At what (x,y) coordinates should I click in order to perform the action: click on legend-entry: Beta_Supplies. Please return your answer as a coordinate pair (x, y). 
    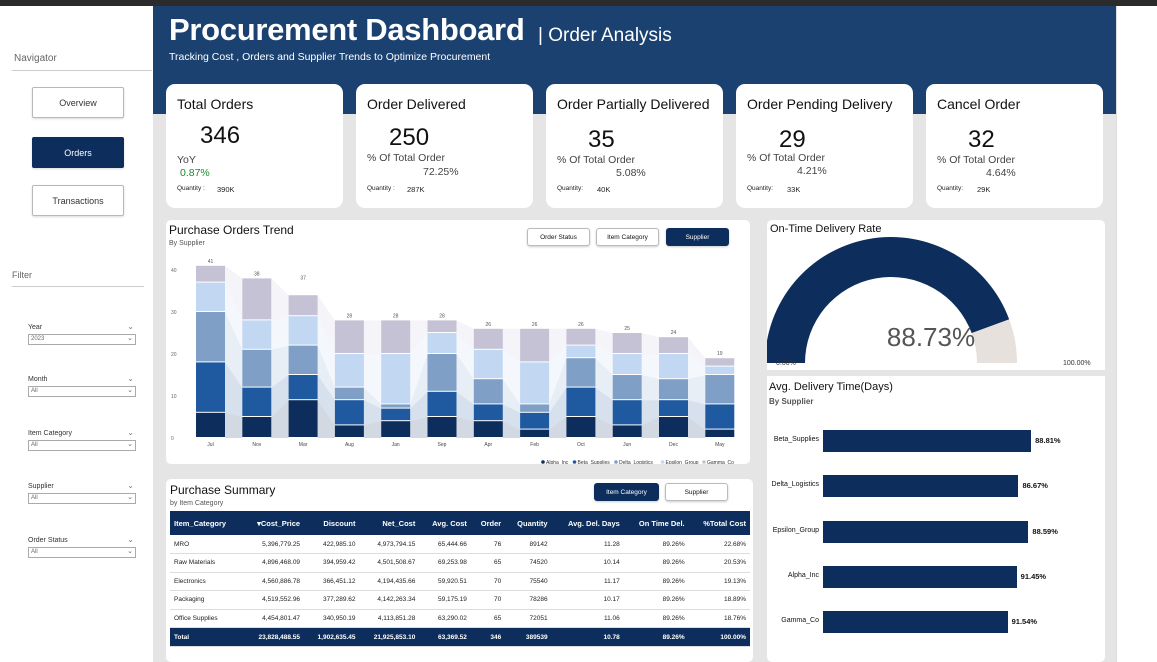
    Looking at the image, I should click on (594, 462).